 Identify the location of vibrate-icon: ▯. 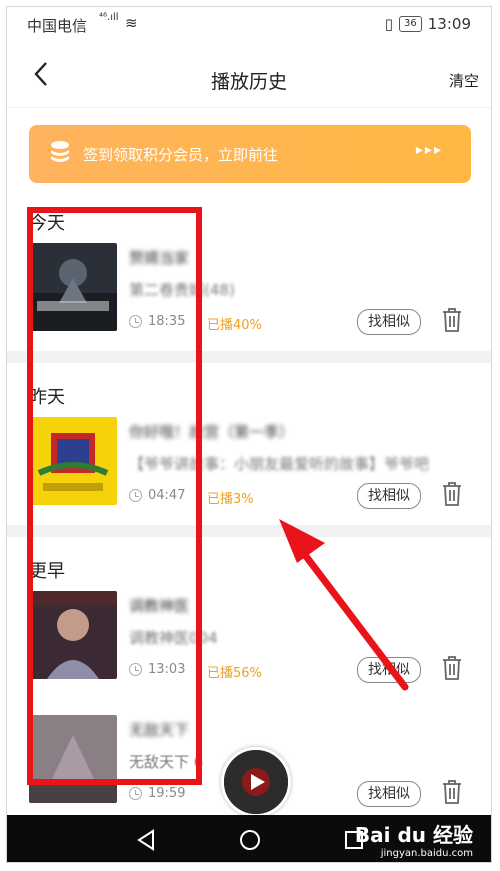
(389, 24).